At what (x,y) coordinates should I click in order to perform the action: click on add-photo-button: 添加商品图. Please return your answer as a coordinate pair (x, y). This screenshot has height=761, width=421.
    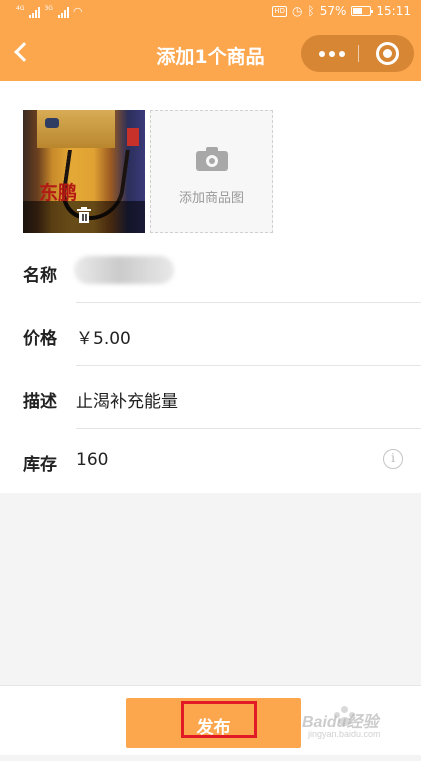
    Looking at the image, I should click on (211, 171).